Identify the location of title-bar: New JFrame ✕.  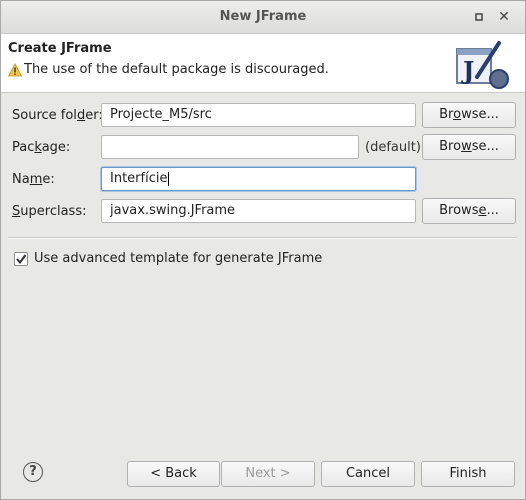
(263, 17).